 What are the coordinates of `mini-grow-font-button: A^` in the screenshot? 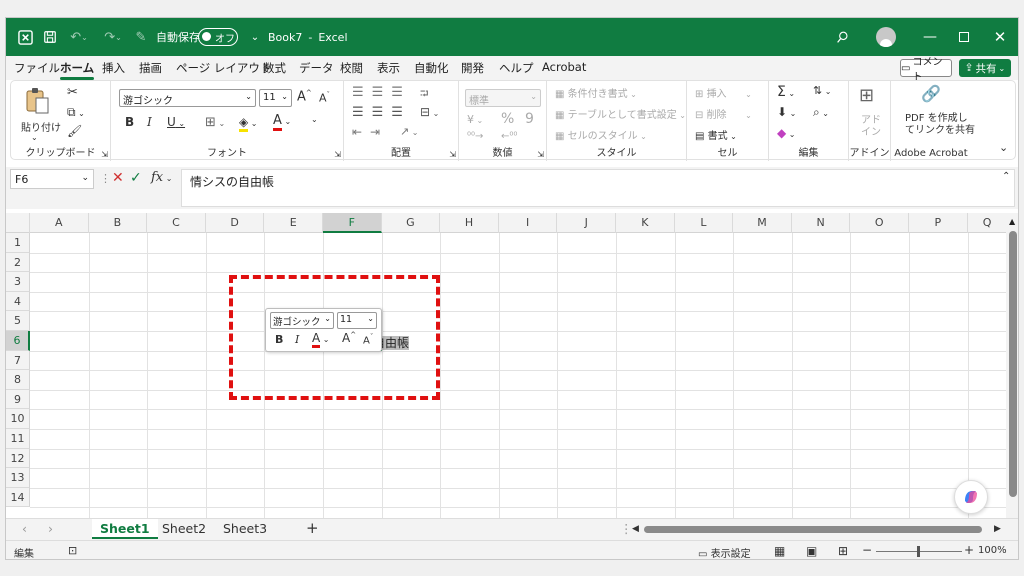 It's located at (349, 338).